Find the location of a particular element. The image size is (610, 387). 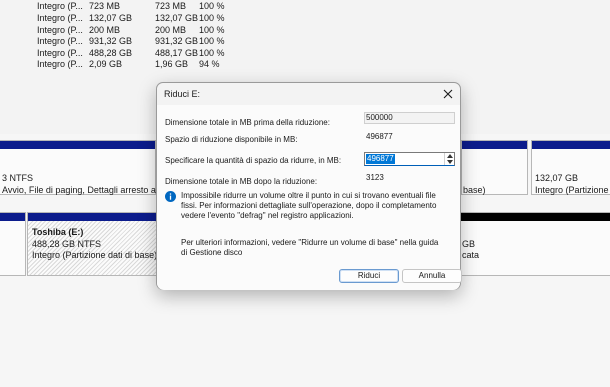

volume-capacity: 723 MB is located at coordinates (105, 6).